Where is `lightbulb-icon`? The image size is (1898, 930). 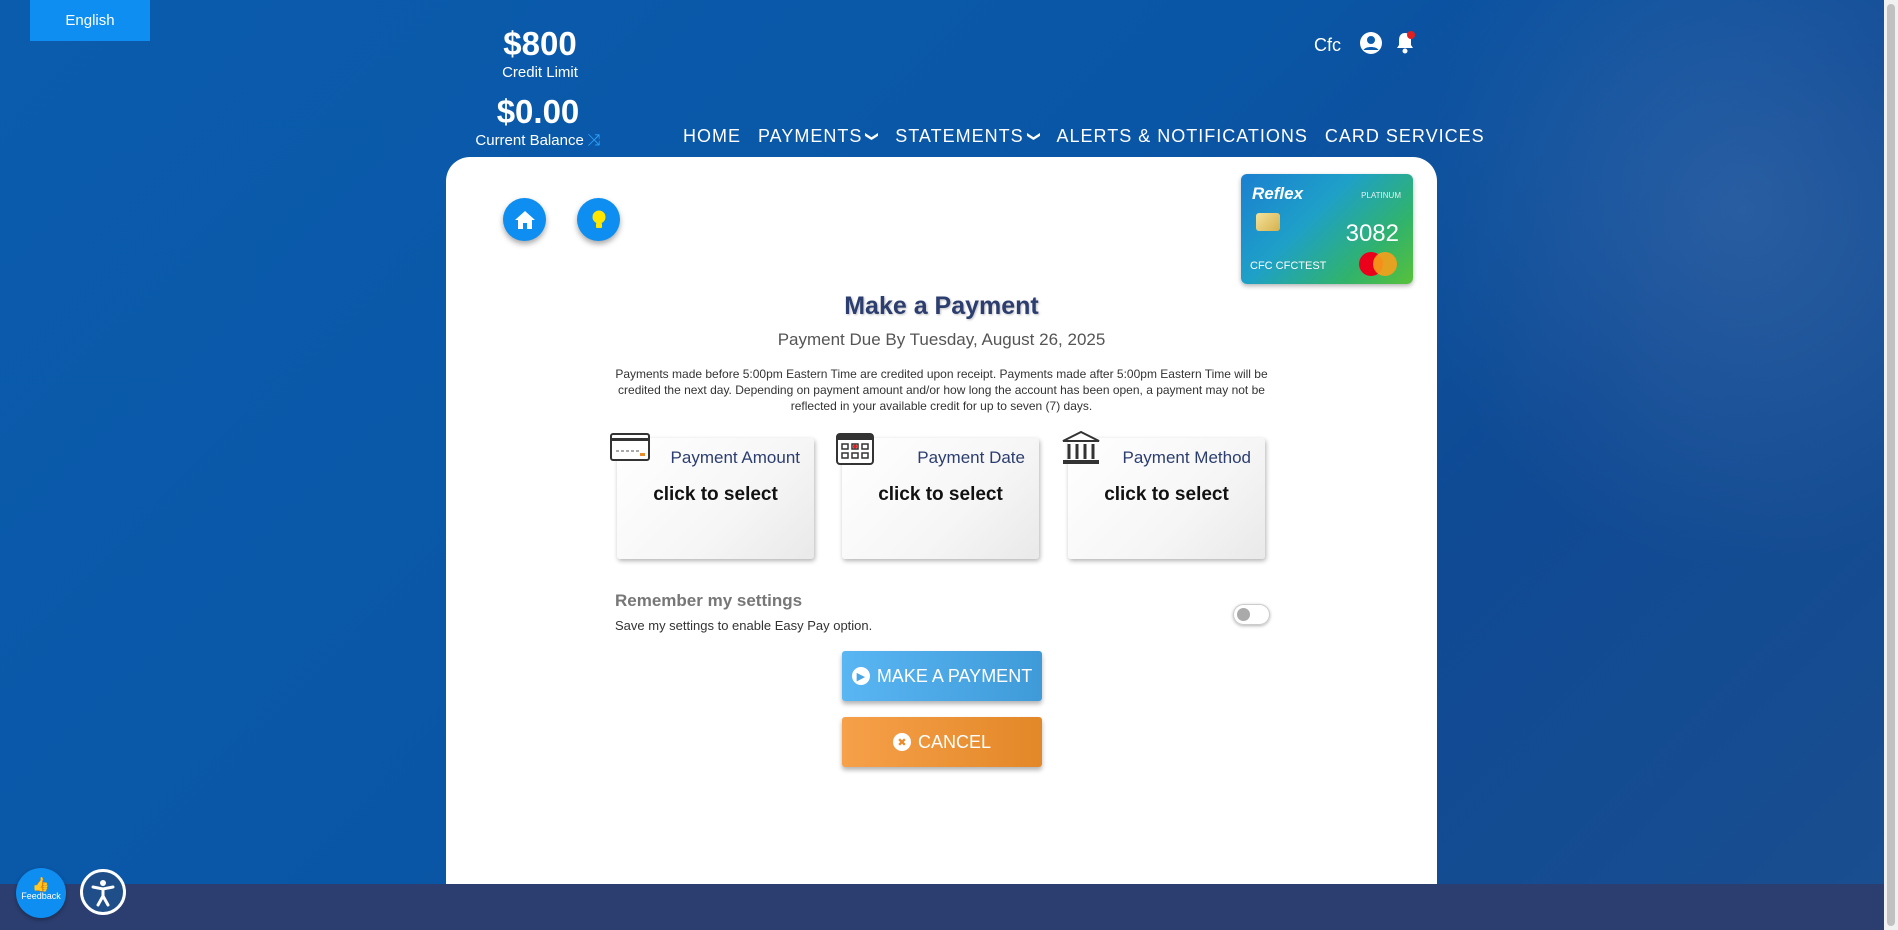
lightbulb-icon is located at coordinates (598, 219).